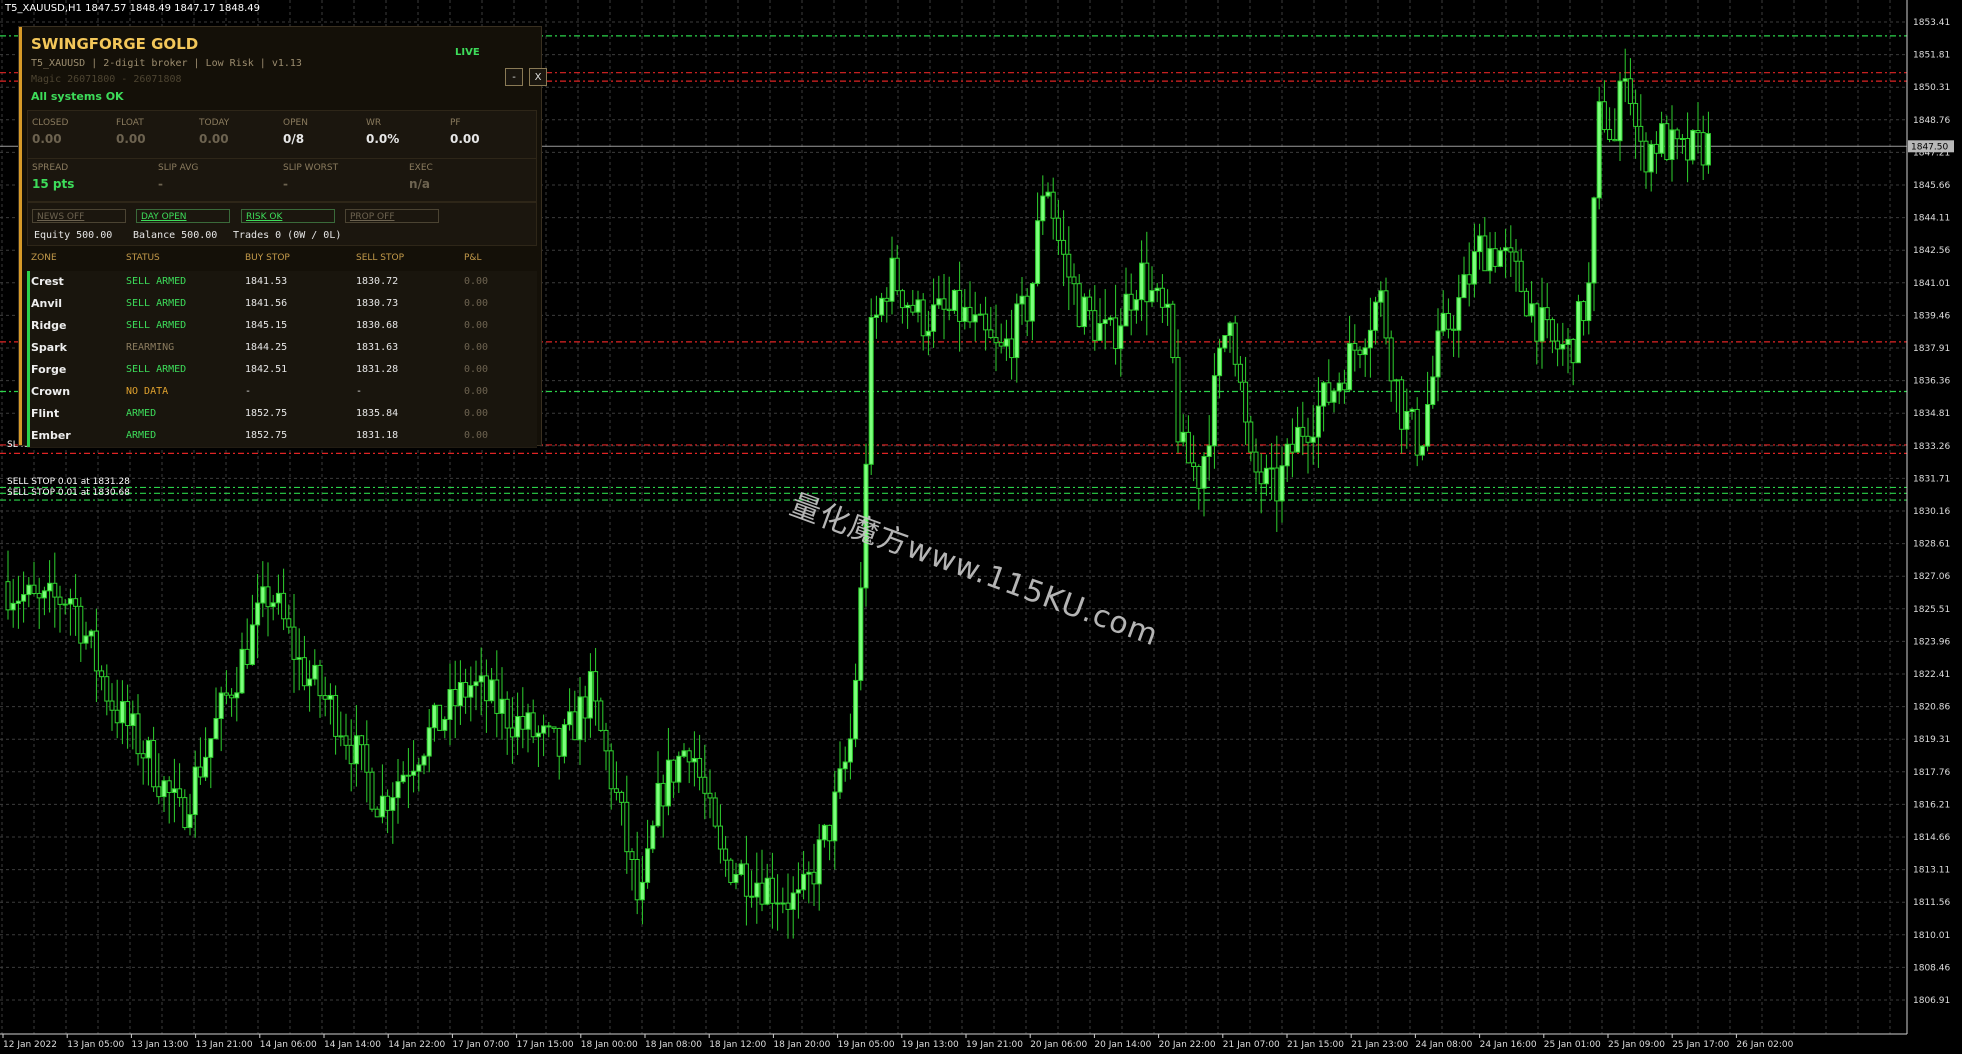 This screenshot has height=1054, width=1962. Describe the element at coordinates (866, 1045) in the screenshot. I see `time-tick-label: 19 Jan 05:00` at that location.